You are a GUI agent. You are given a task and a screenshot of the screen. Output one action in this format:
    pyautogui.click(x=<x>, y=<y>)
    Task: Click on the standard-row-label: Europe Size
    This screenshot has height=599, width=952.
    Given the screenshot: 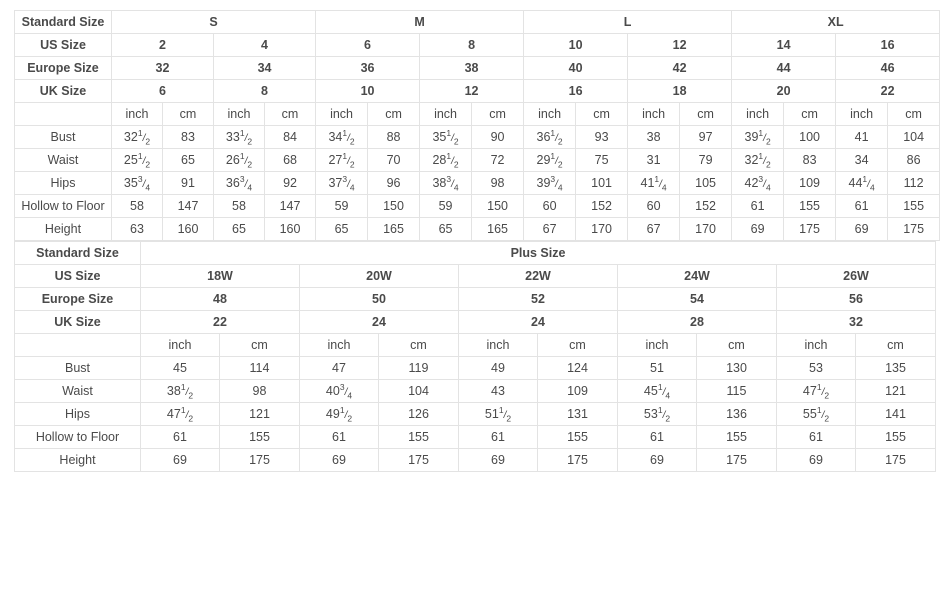 What is the action you would take?
    pyautogui.click(x=63, y=68)
    